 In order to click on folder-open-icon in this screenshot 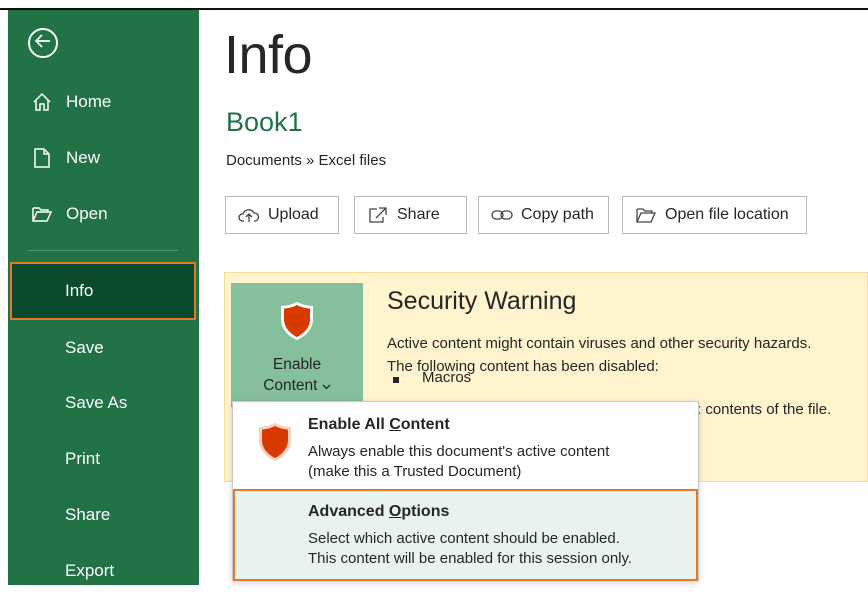, I will do `click(42, 214)`.